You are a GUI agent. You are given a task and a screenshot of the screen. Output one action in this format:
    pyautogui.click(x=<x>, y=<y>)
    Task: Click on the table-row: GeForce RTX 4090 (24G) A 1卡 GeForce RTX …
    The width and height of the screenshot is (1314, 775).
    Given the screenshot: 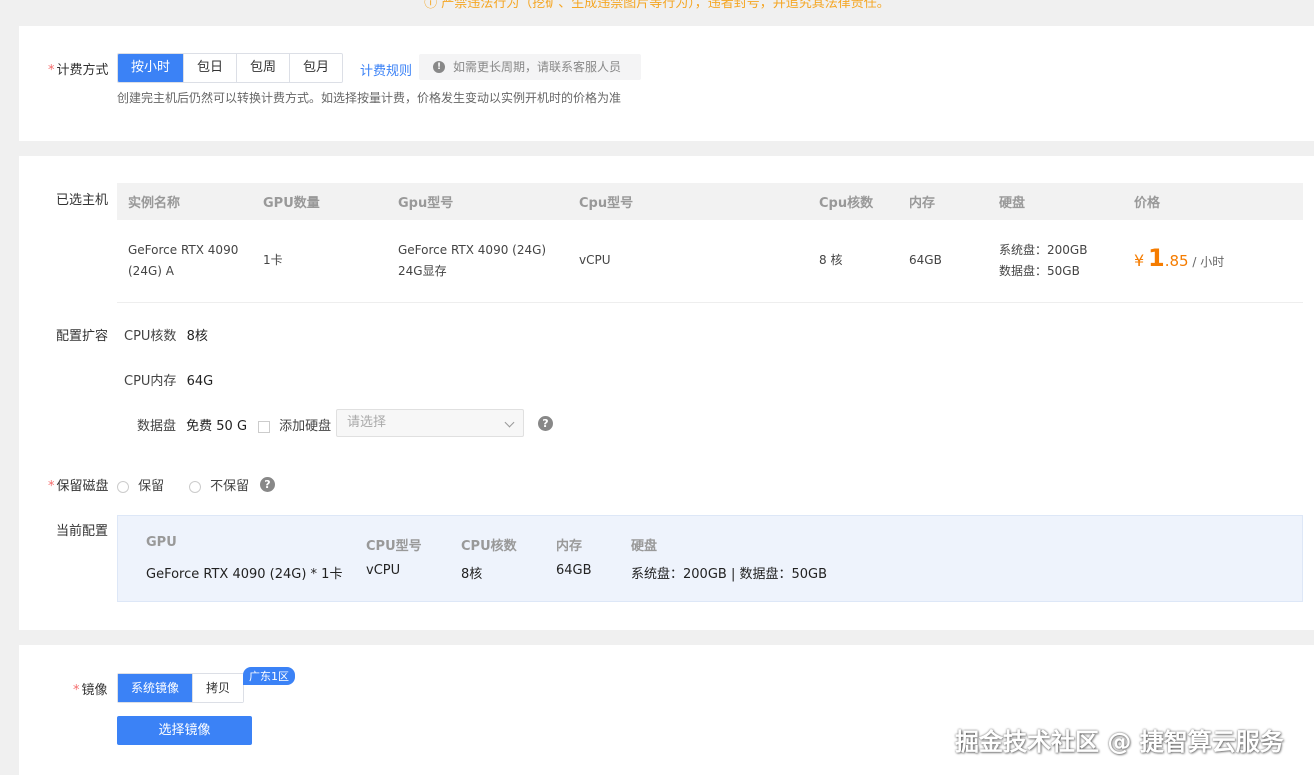 What is the action you would take?
    pyautogui.click(x=710, y=261)
    